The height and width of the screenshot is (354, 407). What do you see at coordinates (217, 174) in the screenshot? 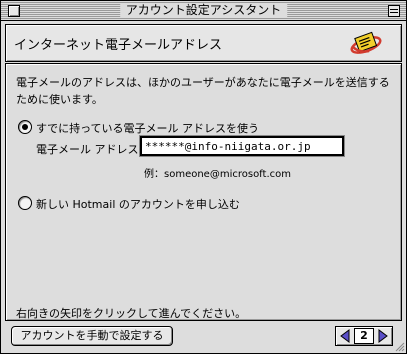
I see `email-example-text: 例：someone@microsoft.com` at bounding box center [217, 174].